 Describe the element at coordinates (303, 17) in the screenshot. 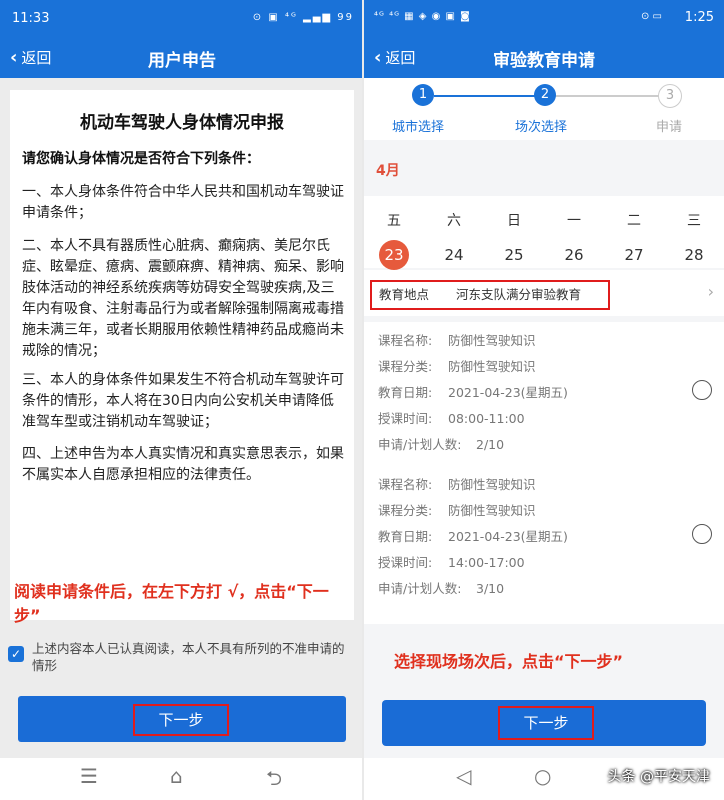

I see `status-icons: ⊙ ▣ ⁴ᴳ ▂▄▆ 99` at that location.